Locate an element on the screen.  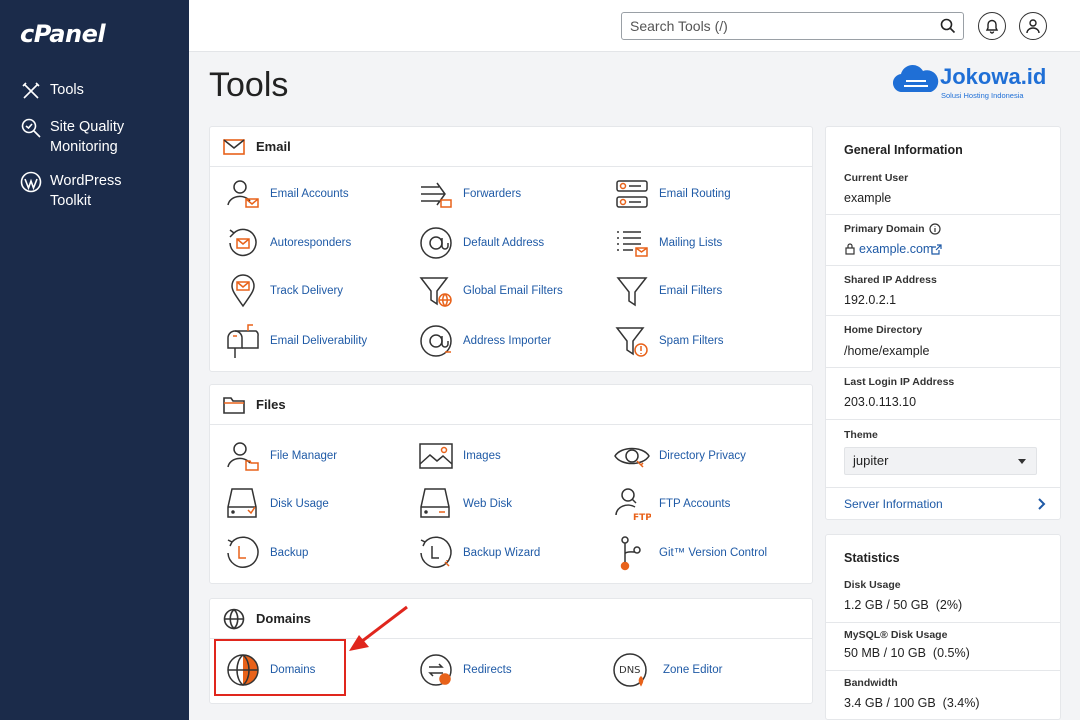
folder-icon is located at coordinates (234, 405).